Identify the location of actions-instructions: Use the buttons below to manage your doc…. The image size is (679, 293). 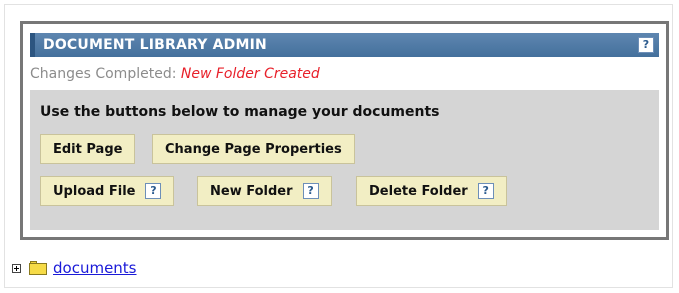
(240, 112).